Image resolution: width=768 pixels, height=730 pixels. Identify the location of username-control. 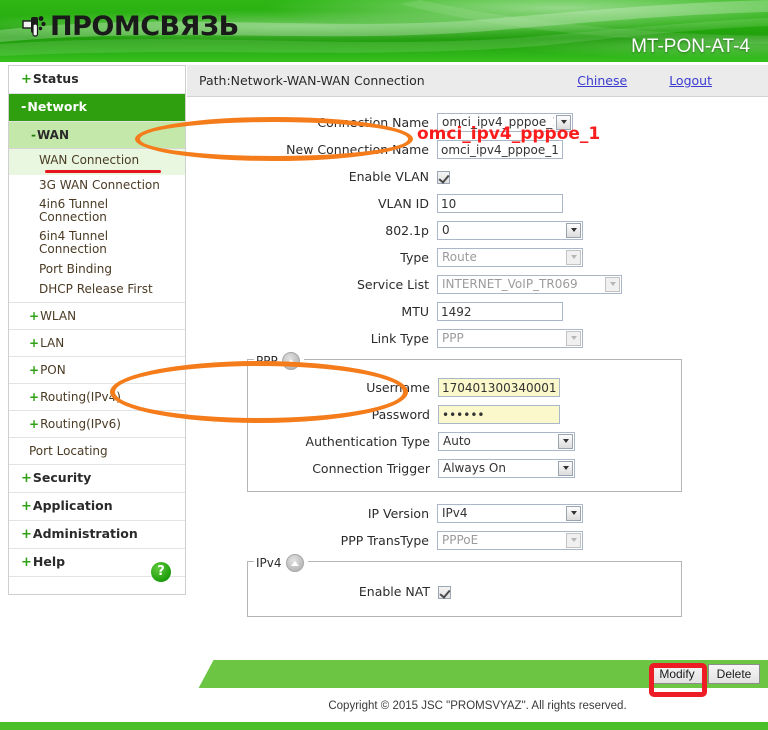
(499, 387).